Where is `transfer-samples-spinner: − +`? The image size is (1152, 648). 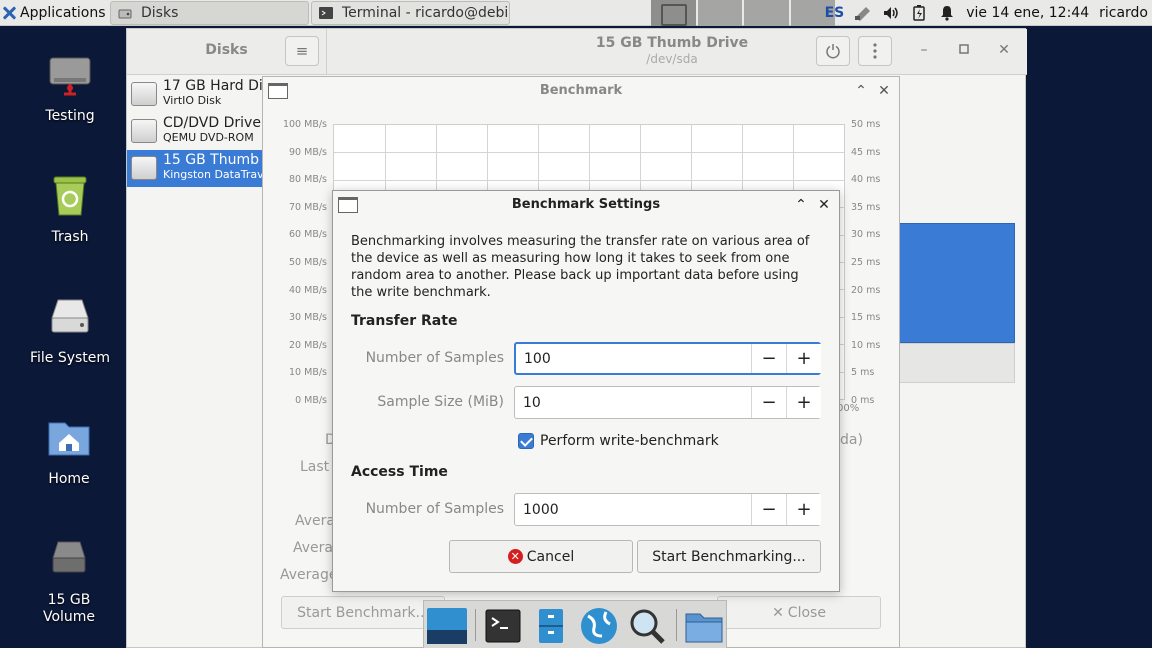
transfer-samples-spinner: − + is located at coordinates (667, 358).